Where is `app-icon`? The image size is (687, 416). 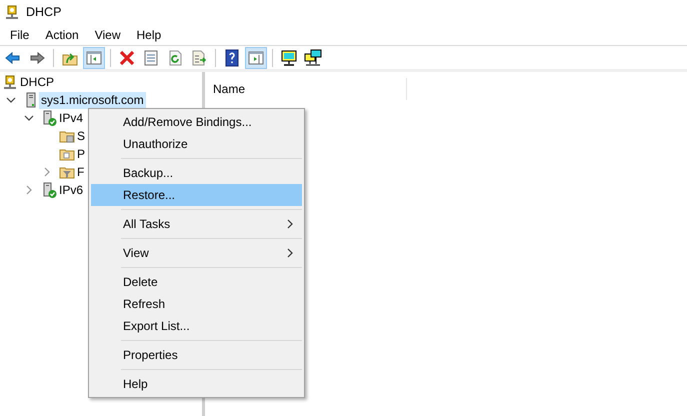 app-icon is located at coordinates (12, 12).